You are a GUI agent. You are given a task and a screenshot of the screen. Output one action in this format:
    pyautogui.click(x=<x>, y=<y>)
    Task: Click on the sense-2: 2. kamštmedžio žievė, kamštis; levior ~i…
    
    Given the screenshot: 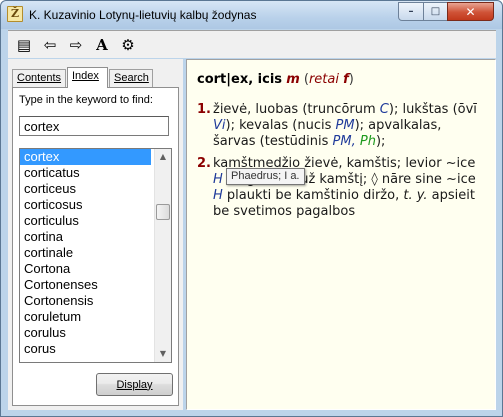 What is the action you would take?
    pyautogui.click(x=342, y=188)
    